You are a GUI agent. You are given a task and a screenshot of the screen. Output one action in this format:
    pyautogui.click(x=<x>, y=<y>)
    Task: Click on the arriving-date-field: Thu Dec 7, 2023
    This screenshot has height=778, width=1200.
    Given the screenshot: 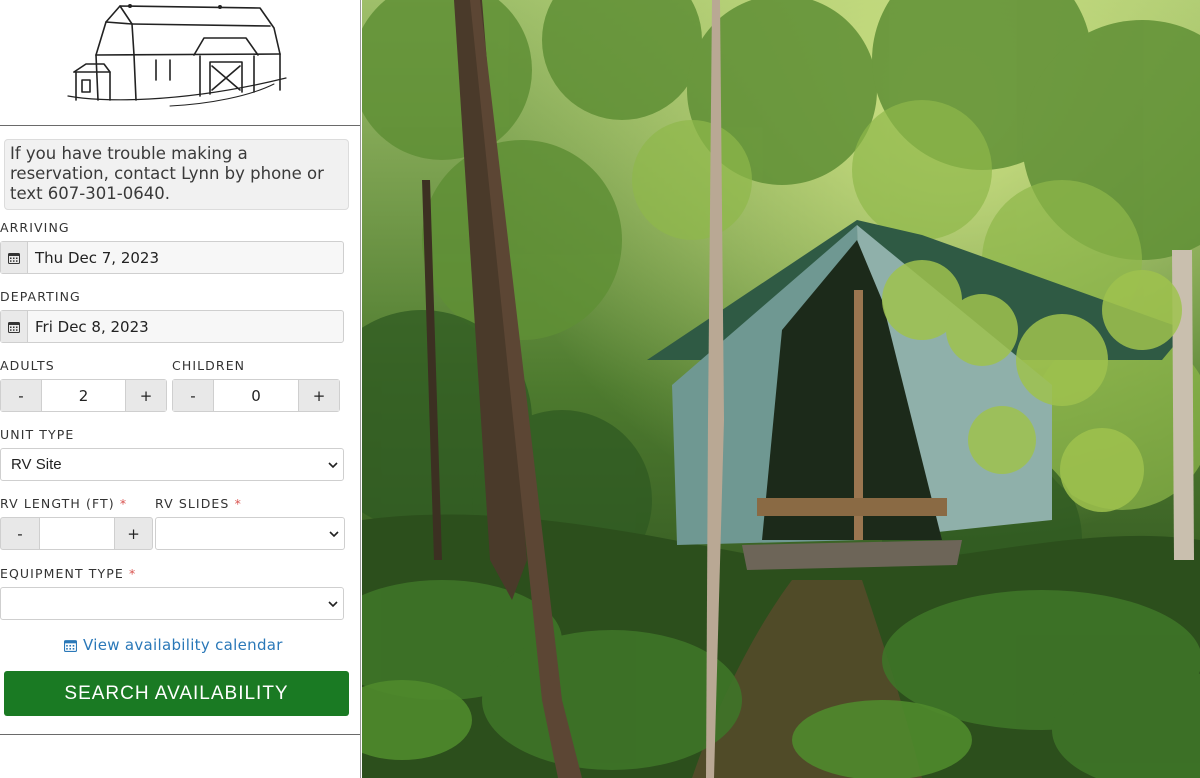 What is the action you would take?
    pyautogui.click(x=172, y=257)
    